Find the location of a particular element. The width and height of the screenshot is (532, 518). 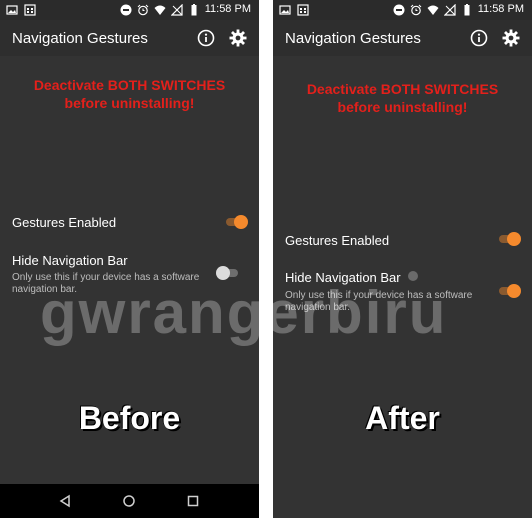

after-caption: After is located at coordinates (402, 418).